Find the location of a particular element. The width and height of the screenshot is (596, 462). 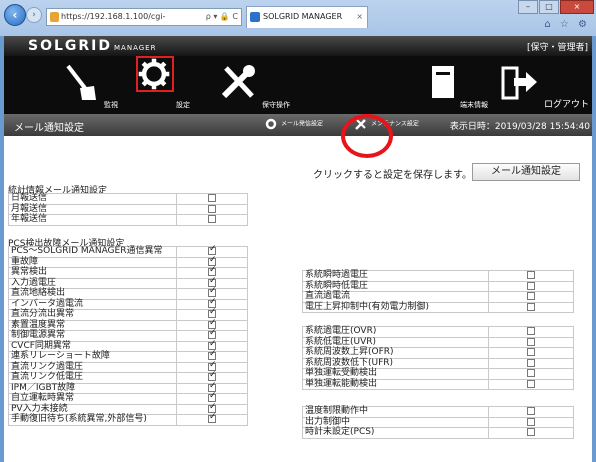

save-mail-settings-button: メール通知設定 is located at coordinates (526, 172).